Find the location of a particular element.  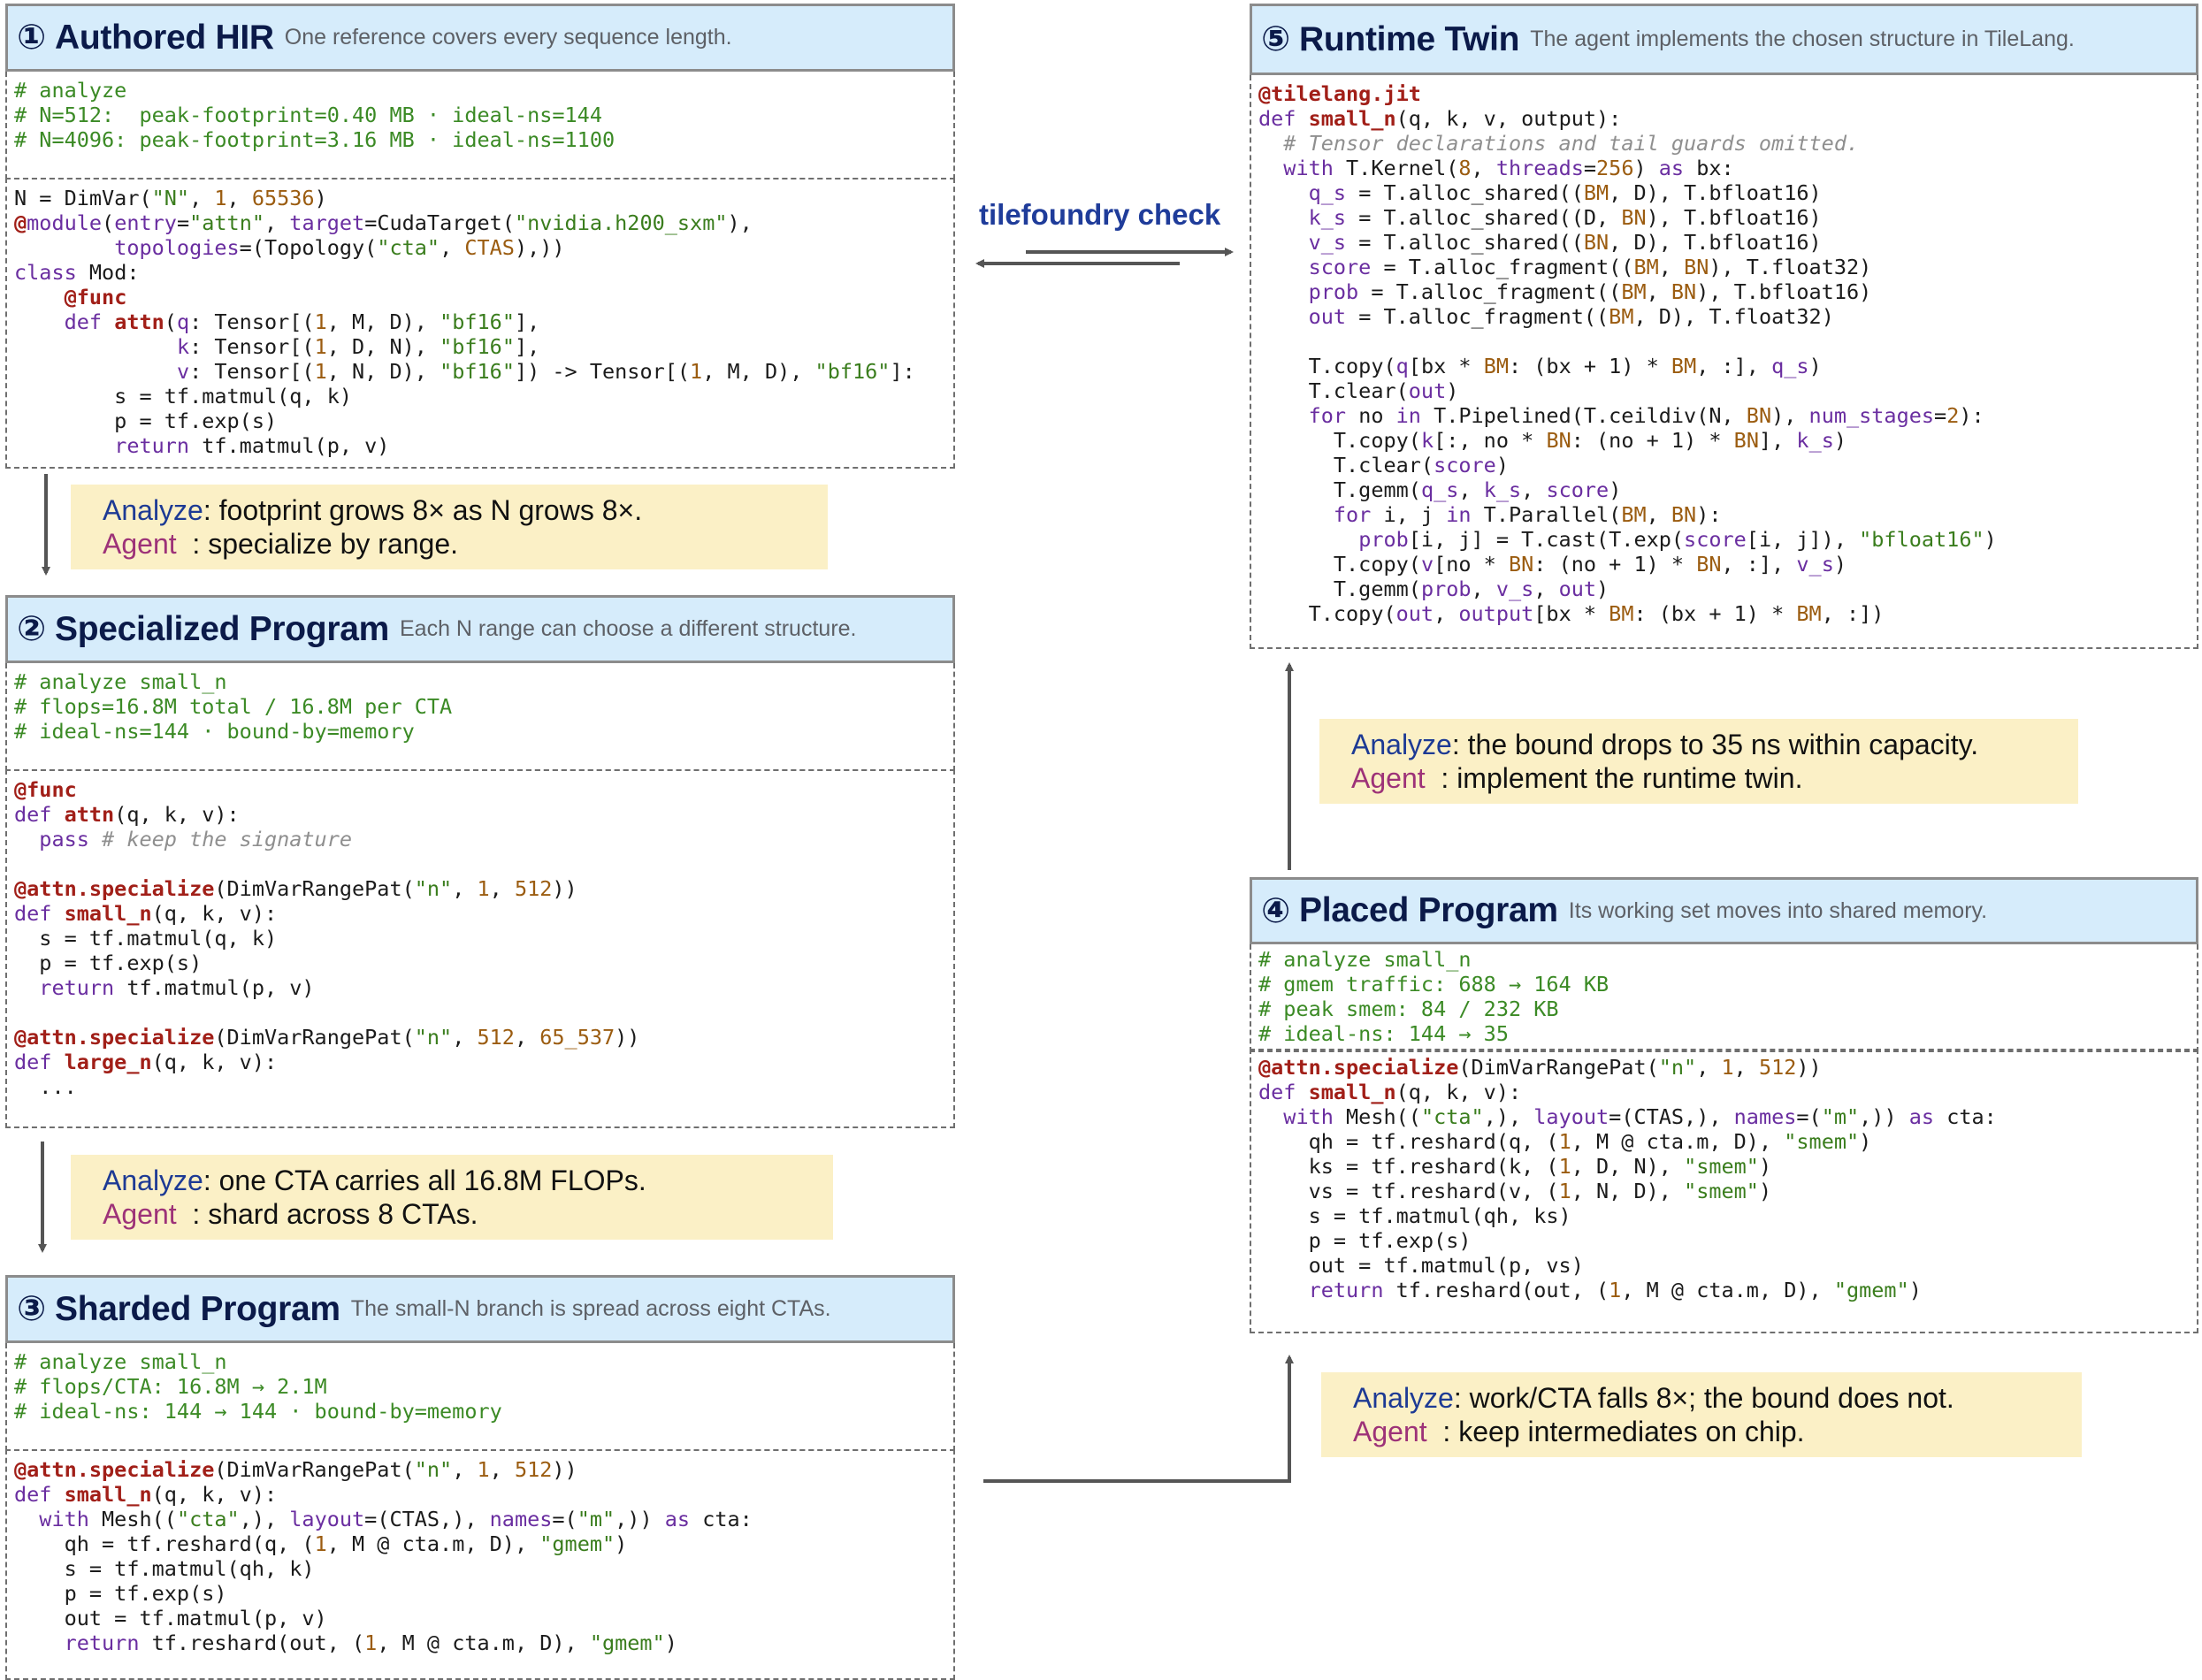

code-line: p = tf.exp(s) is located at coordinates (1727, 1240).